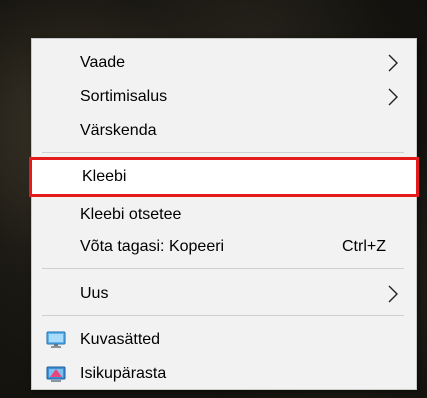  Describe the element at coordinates (104, 176) in the screenshot. I see `menu-item-label: Kleebi` at that location.